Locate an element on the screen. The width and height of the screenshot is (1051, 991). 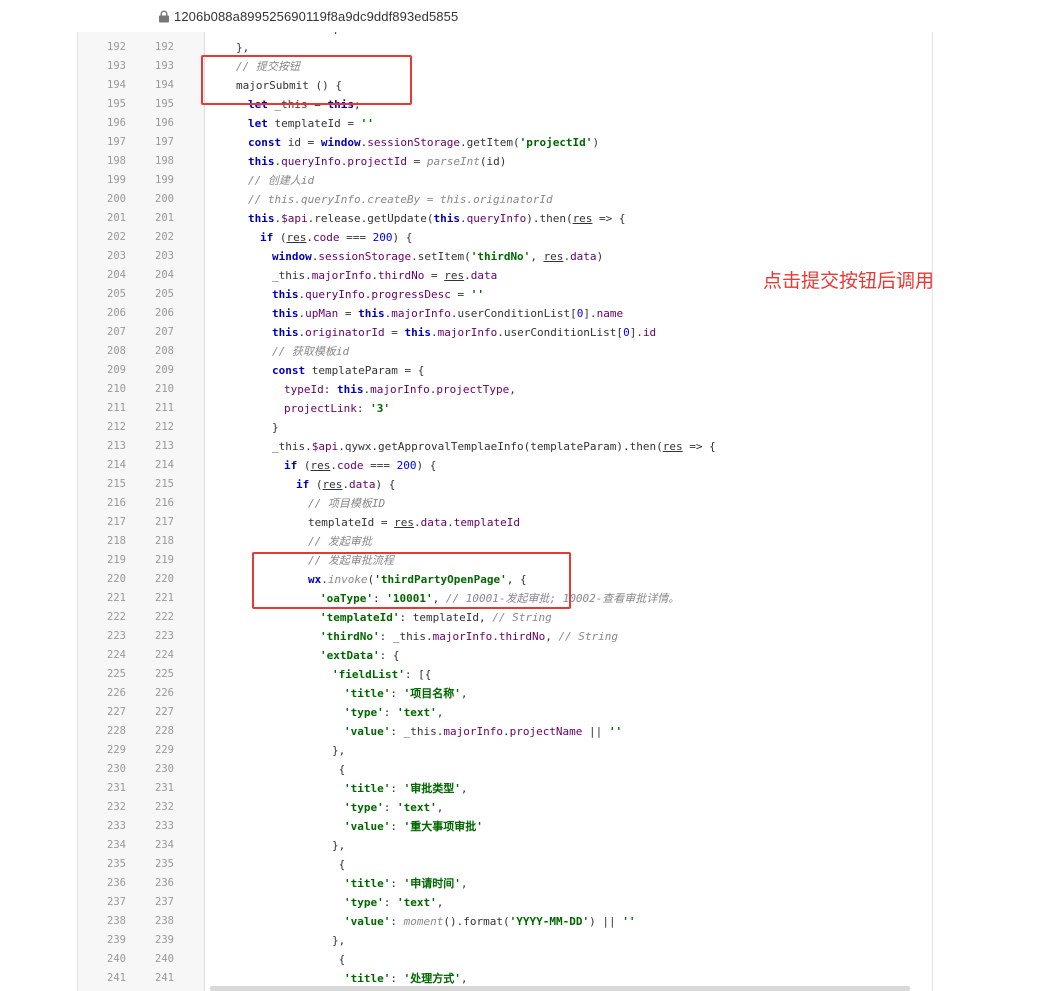
code-line: 239 239}, is located at coordinates (505, 940).